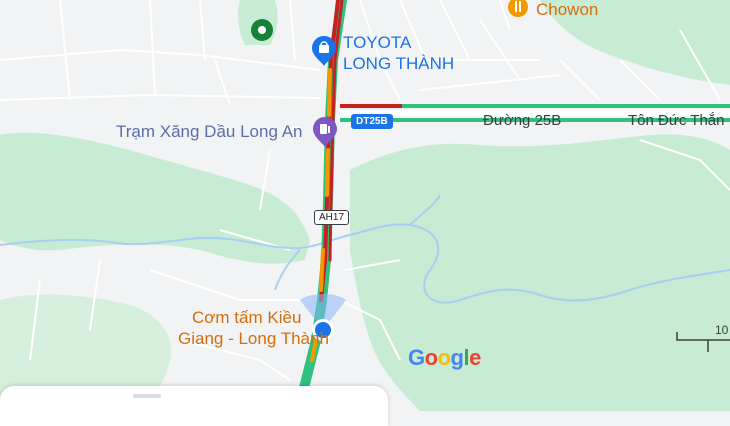 The image size is (730, 426). What do you see at coordinates (194, 406) in the screenshot?
I see `bottom-sheet` at bounding box center [194, 406].